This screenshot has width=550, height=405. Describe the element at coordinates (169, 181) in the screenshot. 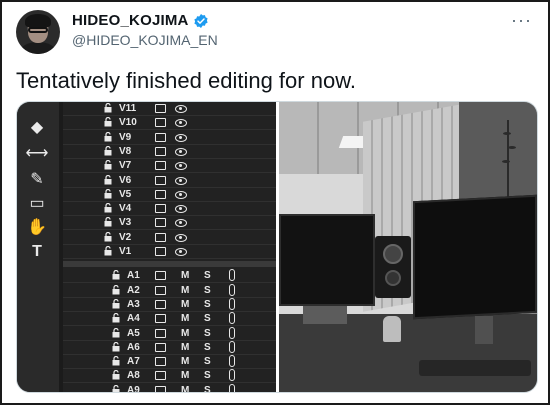

I see `video-track-row: V6` at that location.